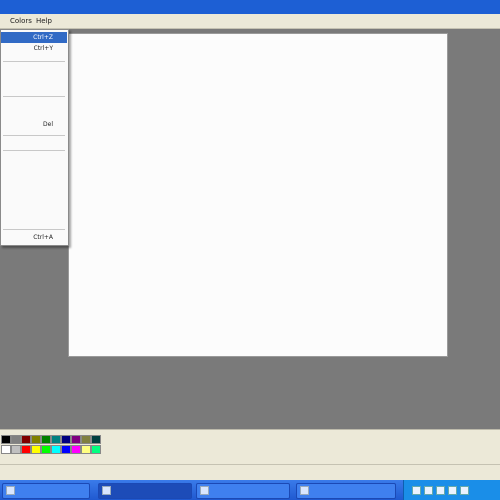  Describe the element at coordinates (250, 472) in the screenshot. I see `status-bar` at that location.